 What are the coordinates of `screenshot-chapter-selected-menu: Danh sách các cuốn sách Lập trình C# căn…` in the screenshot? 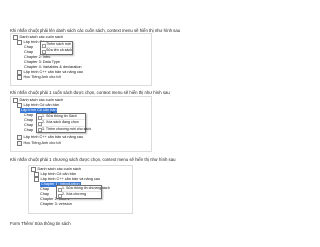 It's located at (80, 189).